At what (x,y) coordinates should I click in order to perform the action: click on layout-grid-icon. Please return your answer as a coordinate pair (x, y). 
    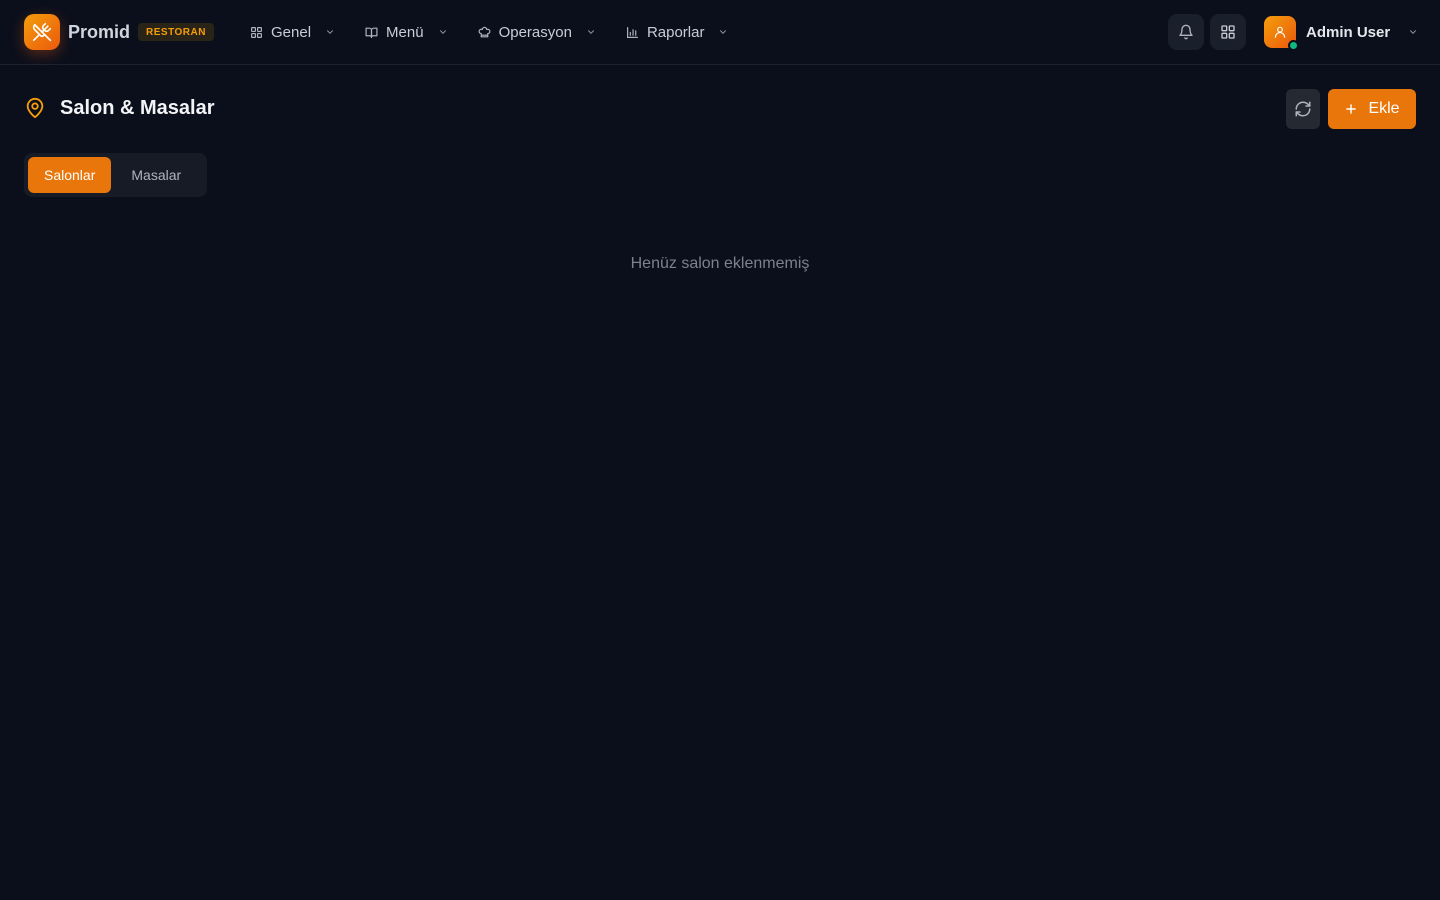
    Looking at the image, I should click on (256, 32).